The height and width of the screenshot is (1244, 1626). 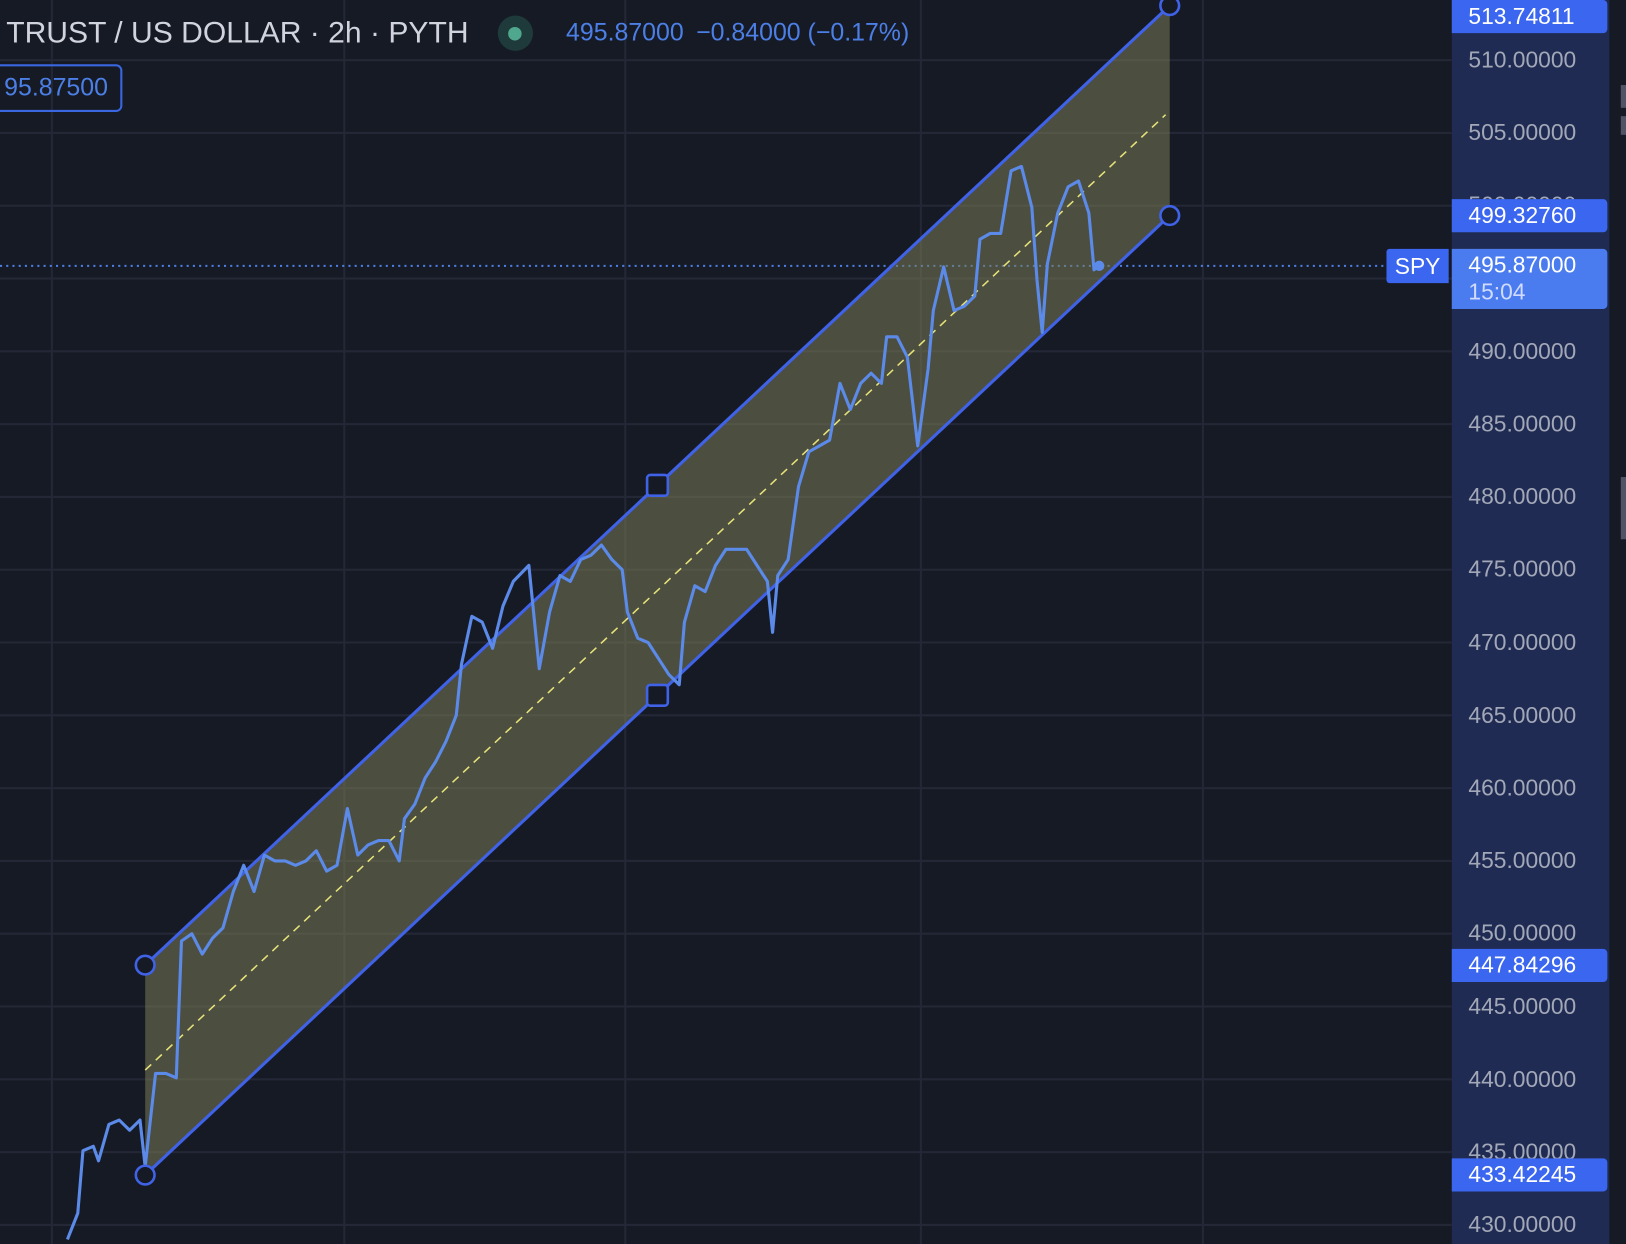 I want to click on price-tick: 475.00000, so click(x=1522, y=569).